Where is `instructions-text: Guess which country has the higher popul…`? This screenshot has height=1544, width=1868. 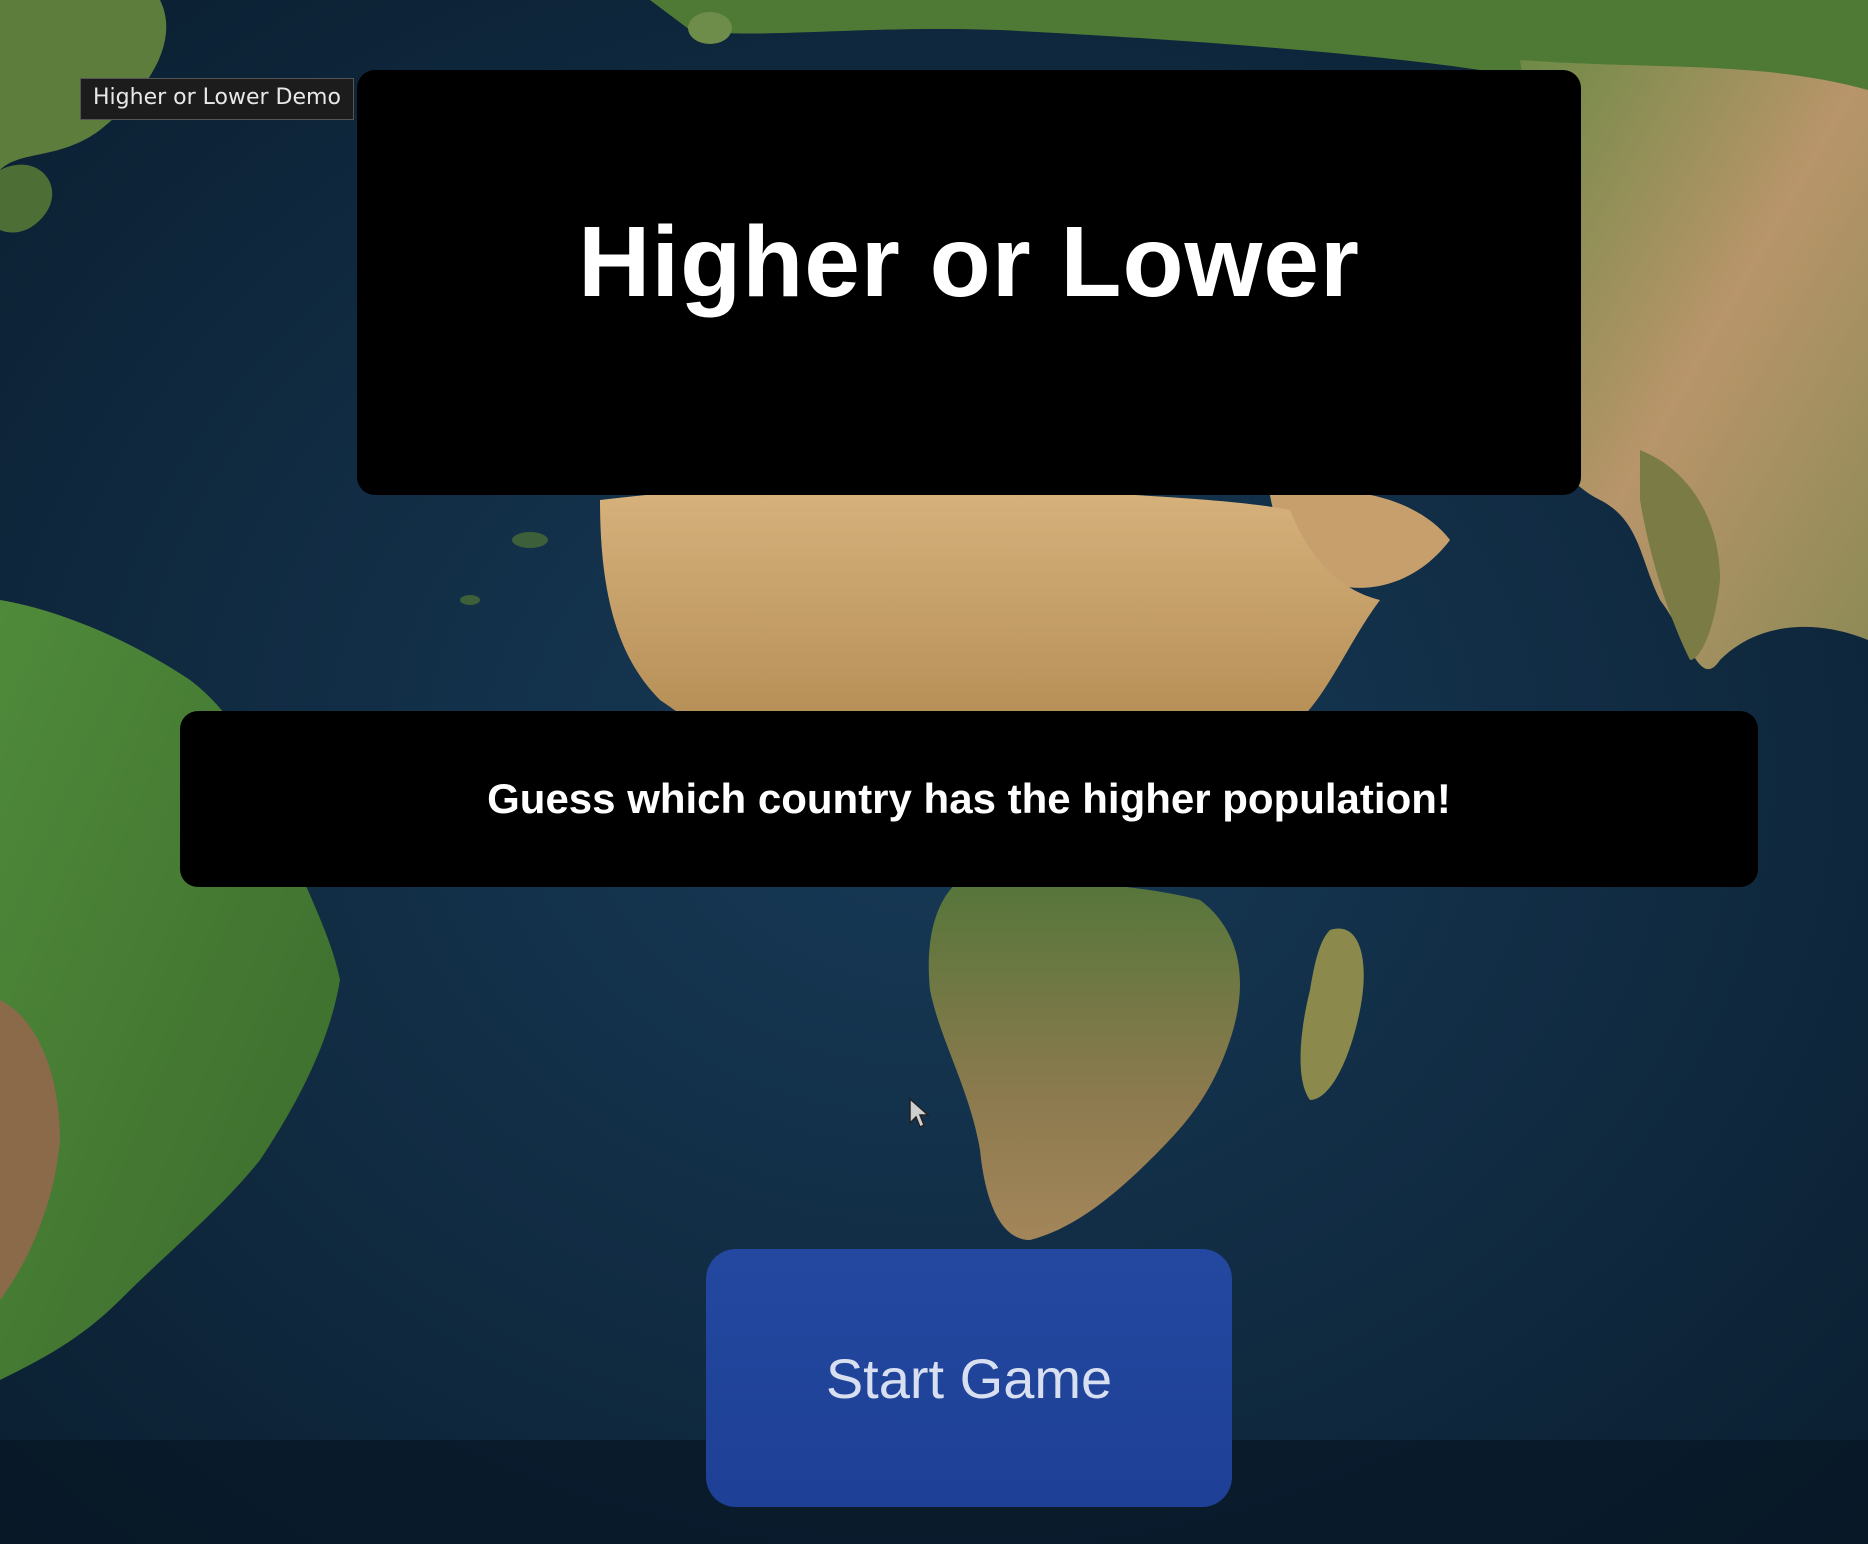 instructions-text: Guess which country has the higher popul… is located at coordinates (969, 798).